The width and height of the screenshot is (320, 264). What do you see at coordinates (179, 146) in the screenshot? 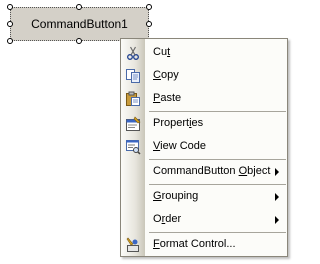
I see `menu-item-label: View Code` at bounding box center [179, 146].